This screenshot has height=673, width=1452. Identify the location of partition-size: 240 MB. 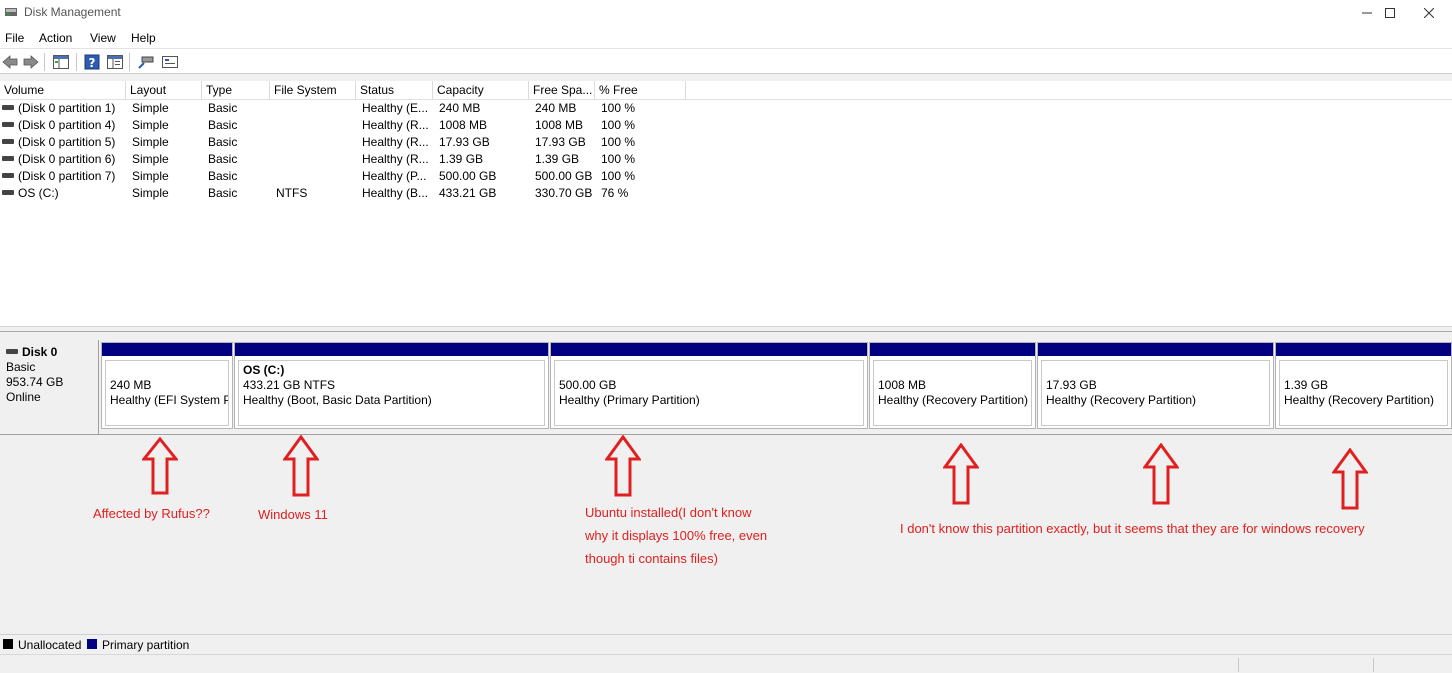
(131, 385).